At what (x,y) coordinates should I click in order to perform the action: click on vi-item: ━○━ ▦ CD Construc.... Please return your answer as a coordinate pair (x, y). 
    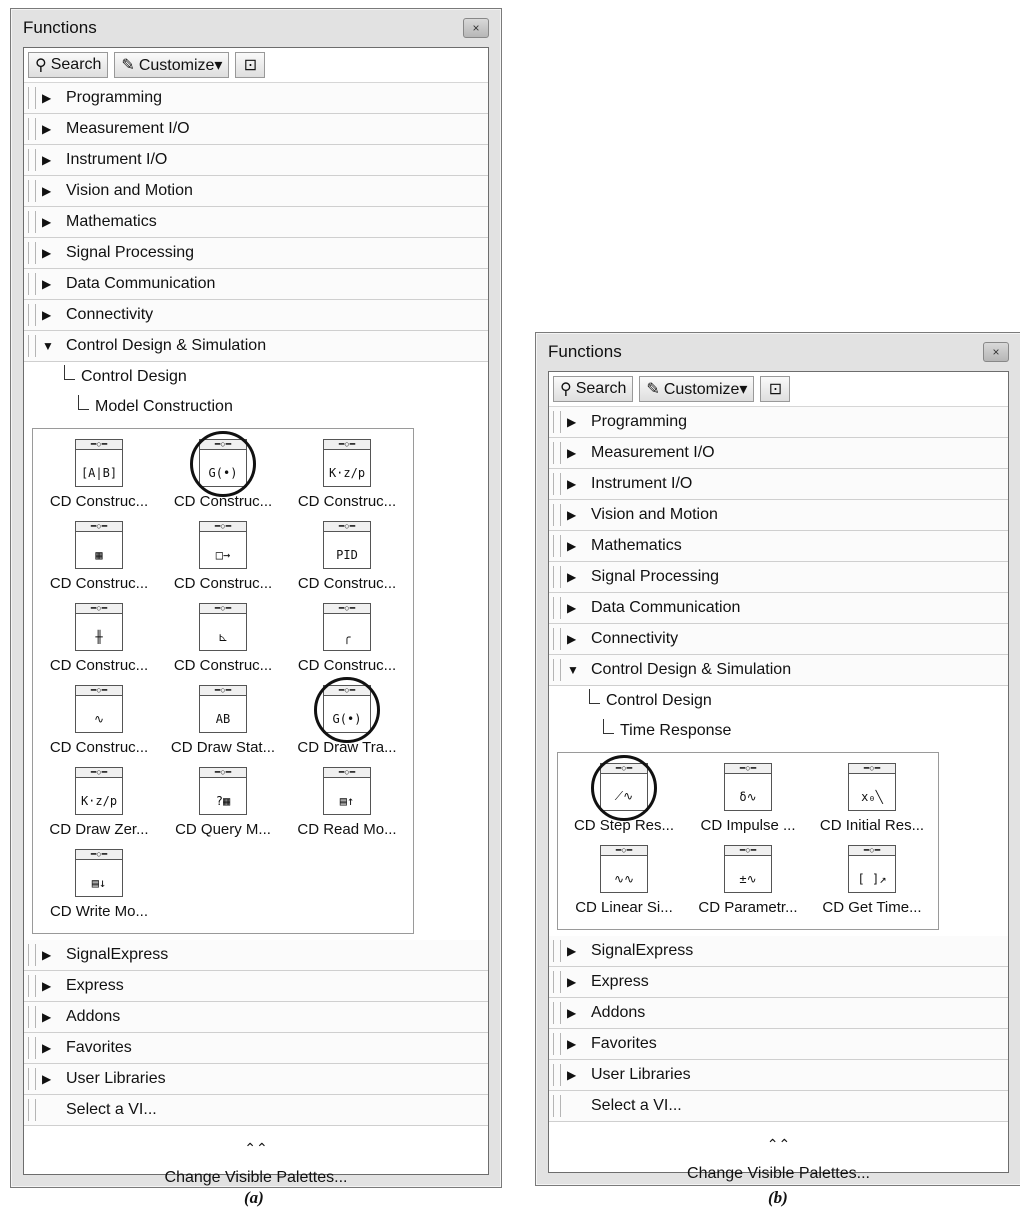
    Looking at the image, I should click on (99, 558).